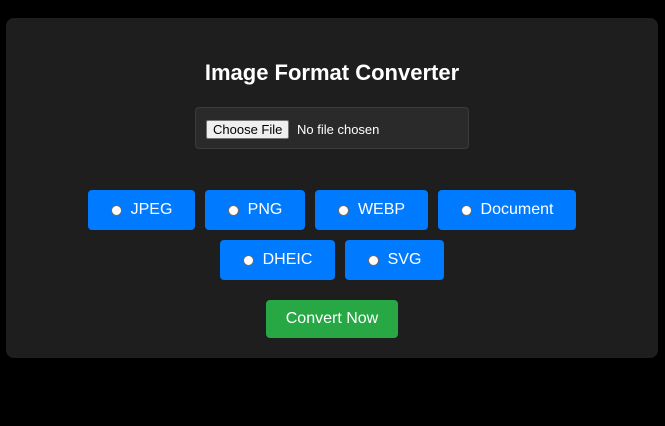  Describe the element at coordinates (517, 209) in the screenshot. I see `format-option-label: Document` at that location.